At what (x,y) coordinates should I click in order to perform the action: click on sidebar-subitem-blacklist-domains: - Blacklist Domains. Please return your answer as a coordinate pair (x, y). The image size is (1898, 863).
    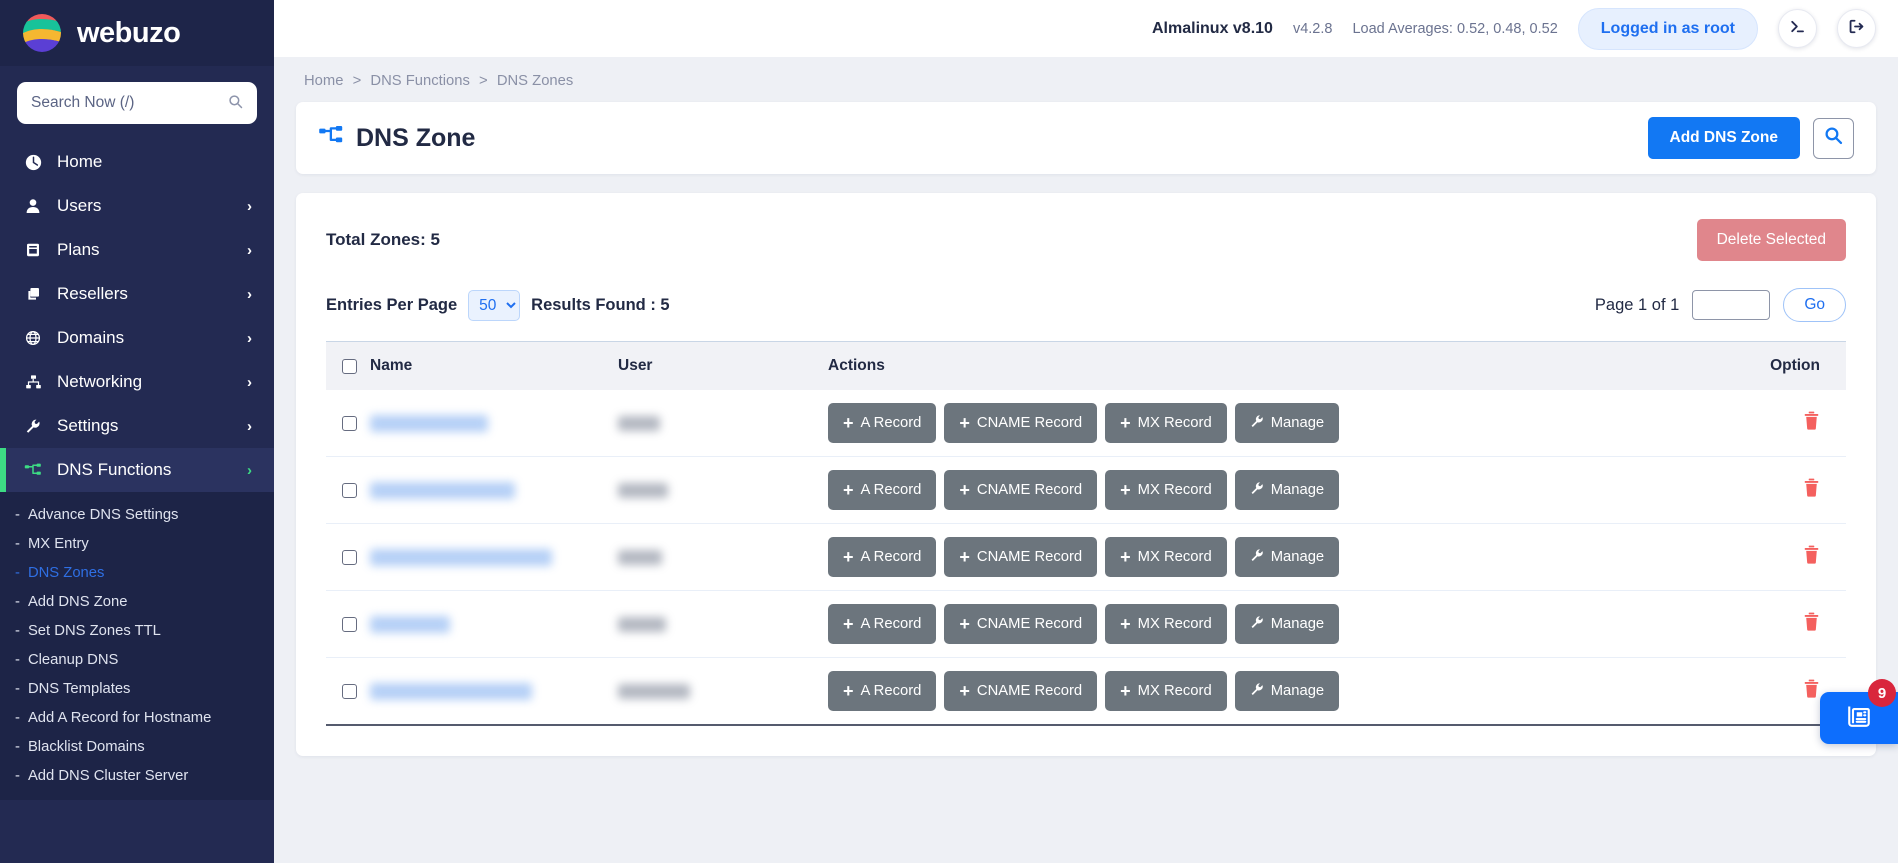
    Looking at the image, I should click on (137, 746).